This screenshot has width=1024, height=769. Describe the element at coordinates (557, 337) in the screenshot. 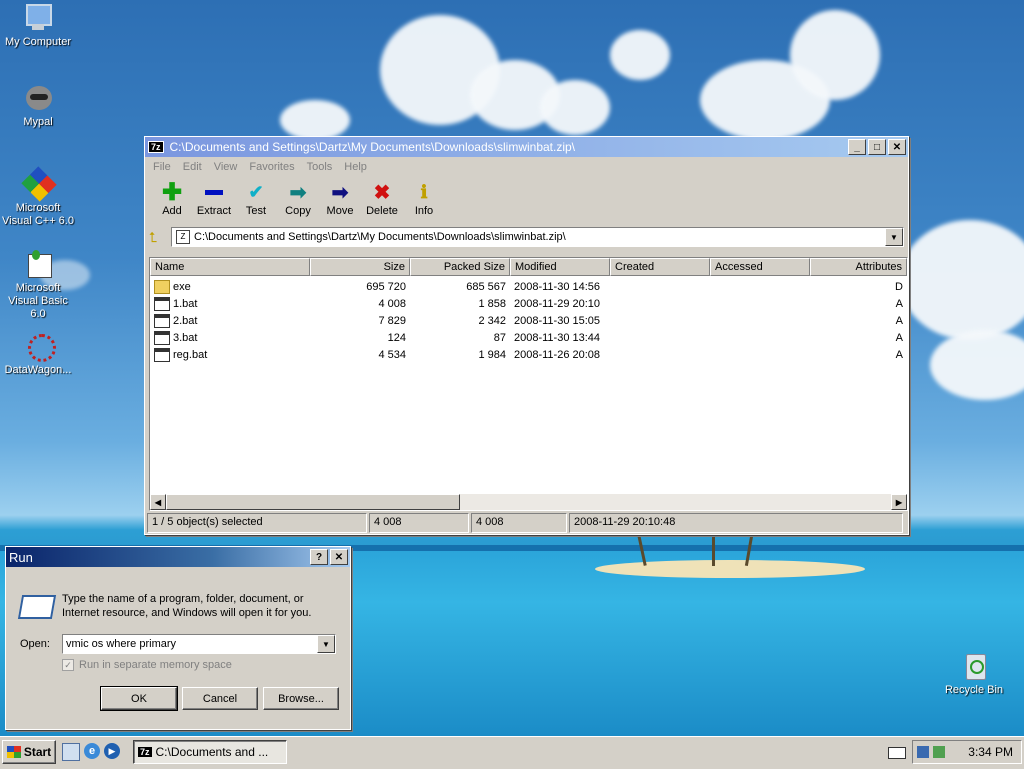

I see `modified-cell: 2008-11-30 13:44` at that location.